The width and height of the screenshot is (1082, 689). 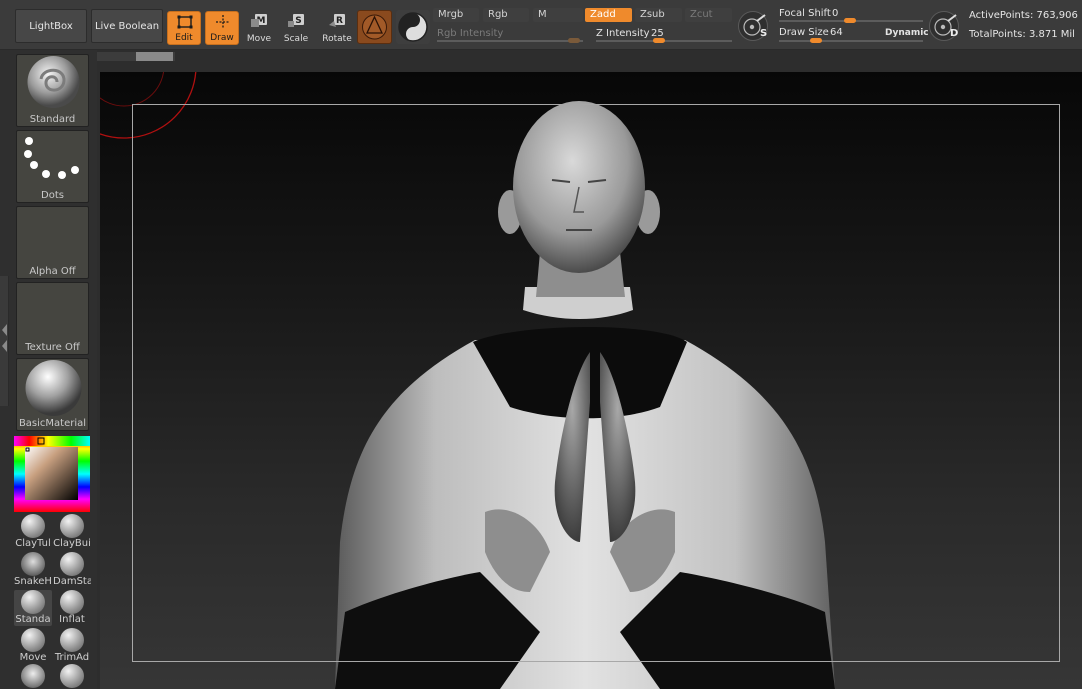 What do you see at coordinates (659, 40) in the screenshot?
I see `z-intensity-thumb` at bounding box center [659, 40].